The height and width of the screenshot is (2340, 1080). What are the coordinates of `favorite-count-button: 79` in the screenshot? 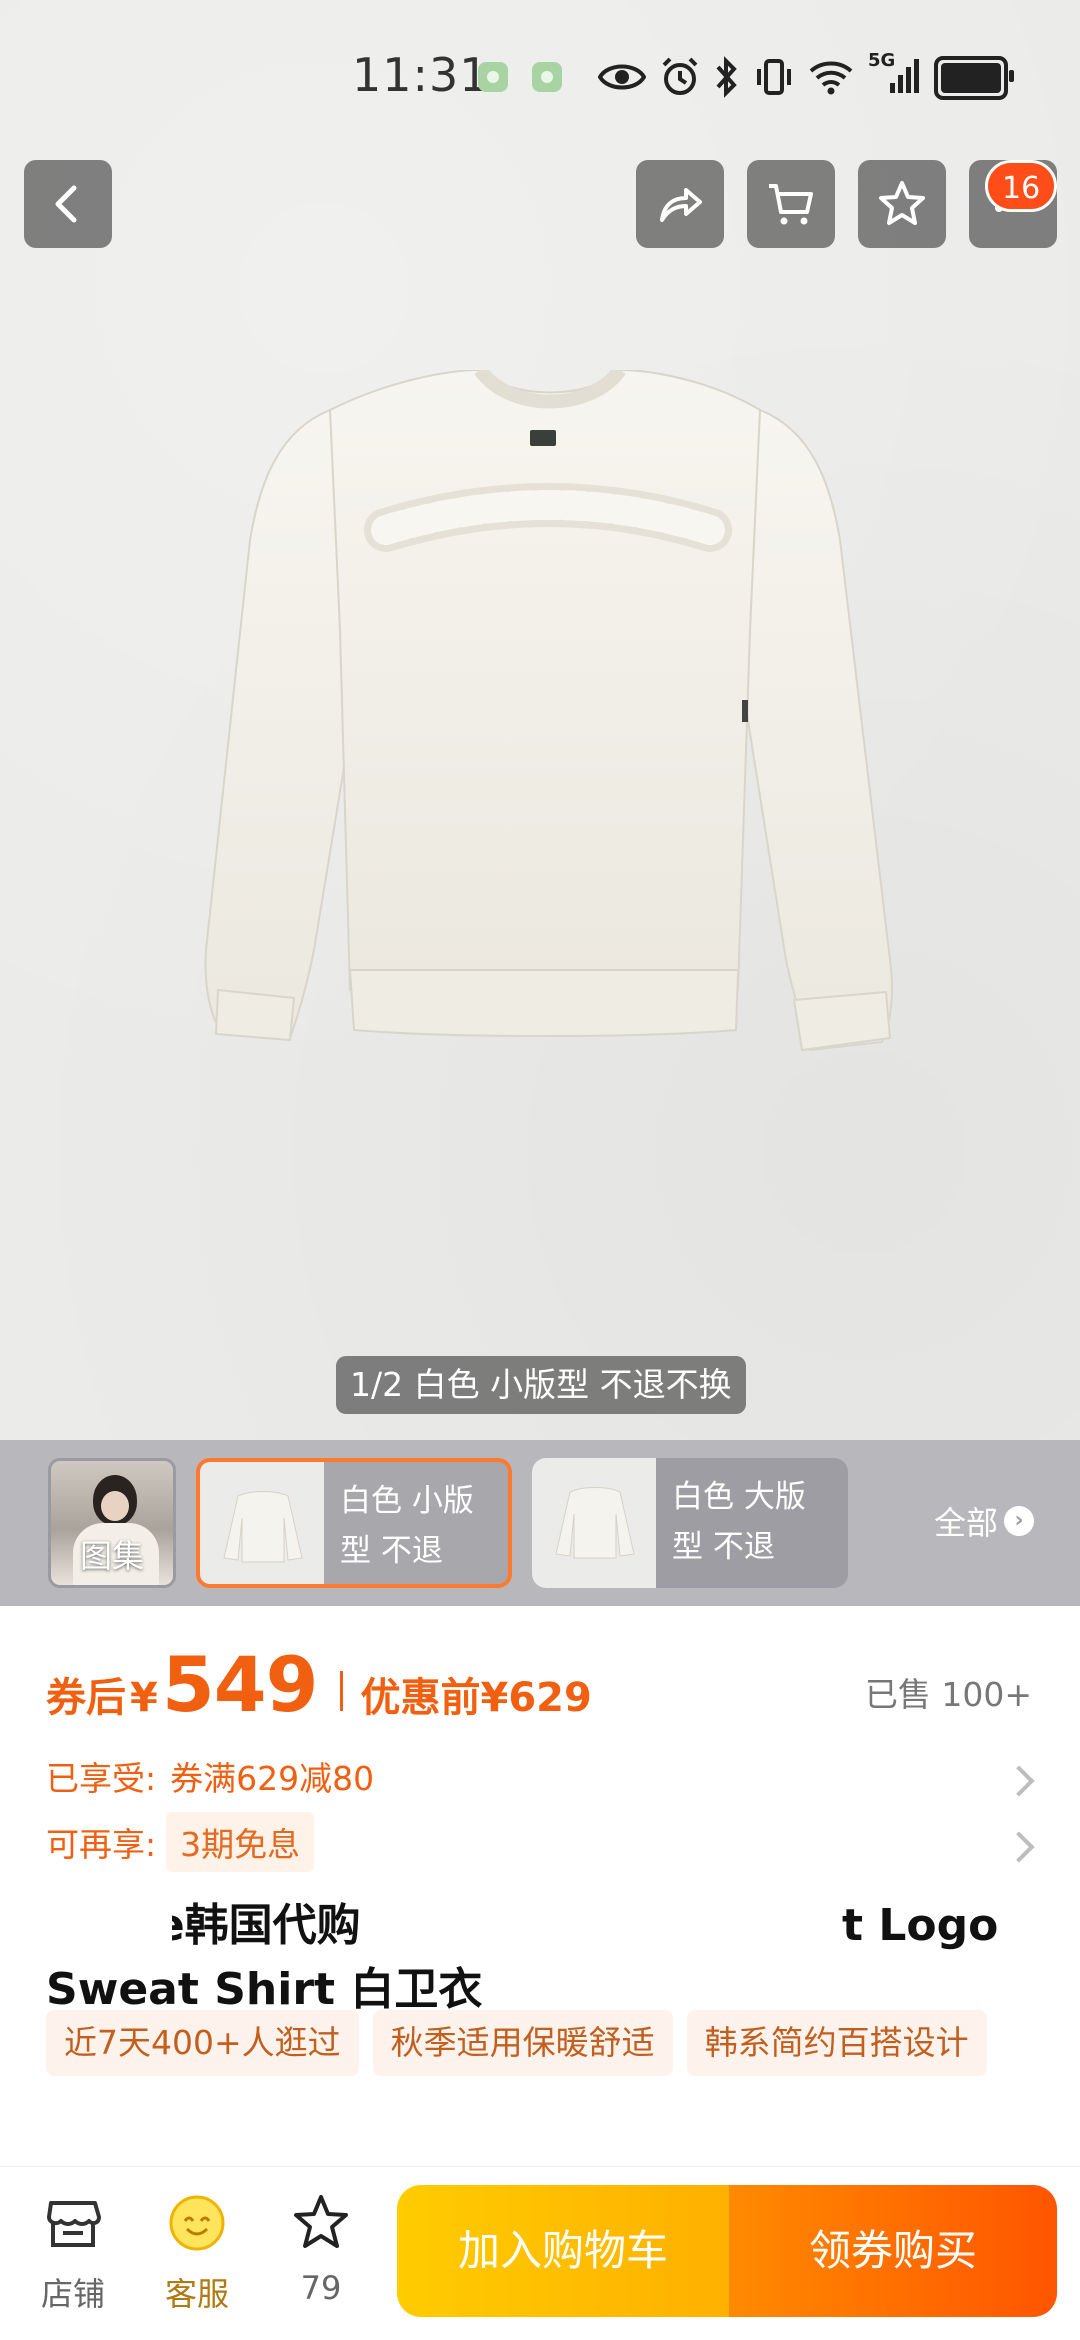 It's located at (321, 2249).